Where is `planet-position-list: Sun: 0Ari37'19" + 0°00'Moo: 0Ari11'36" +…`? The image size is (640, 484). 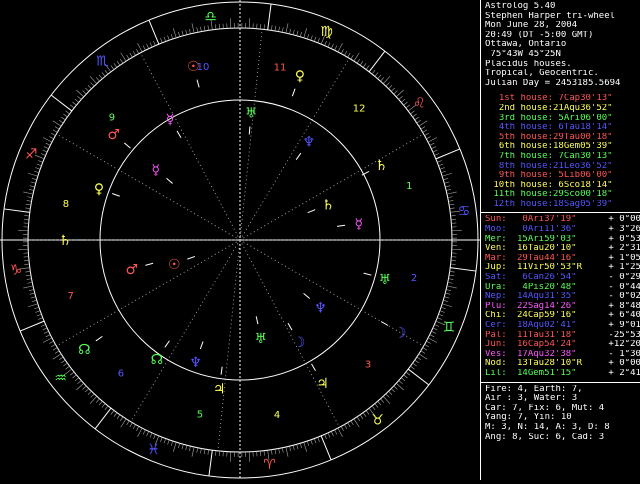 planet-position-list: Sun: 0Ari37'19" + 0°00'Moo: 0Ari11'36" +… is located at coordinates (562, 296).